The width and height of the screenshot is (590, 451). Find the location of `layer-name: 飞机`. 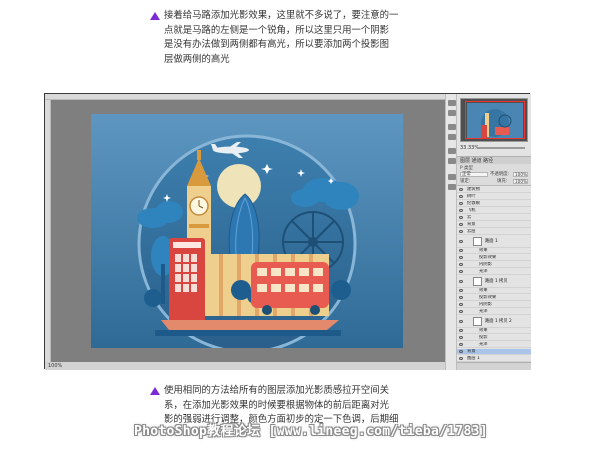

layer-name: 飞机 is located at coordinates (471, 210).